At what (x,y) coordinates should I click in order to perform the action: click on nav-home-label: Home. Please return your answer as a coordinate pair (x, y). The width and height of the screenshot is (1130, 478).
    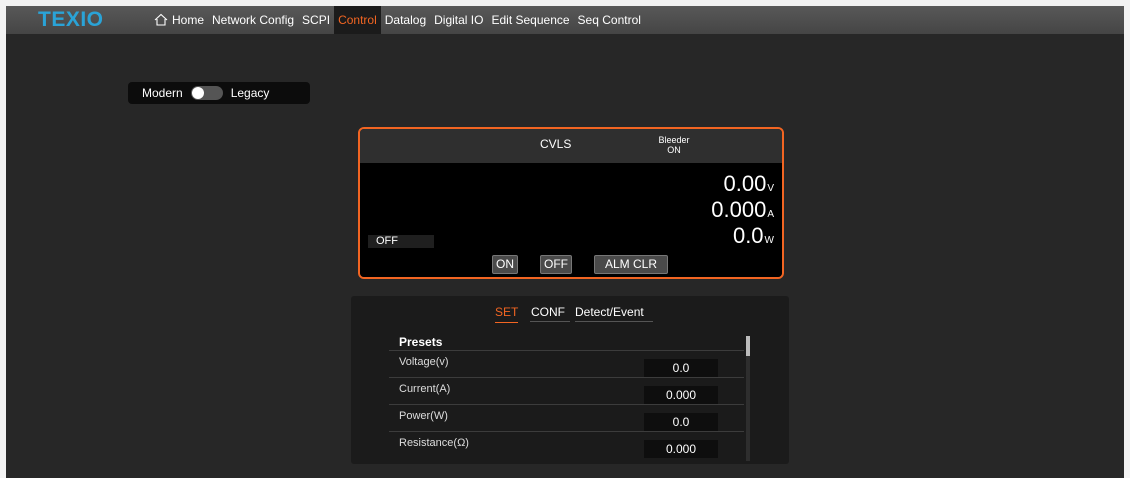
    Looking at the image, I should click on (188, 20).